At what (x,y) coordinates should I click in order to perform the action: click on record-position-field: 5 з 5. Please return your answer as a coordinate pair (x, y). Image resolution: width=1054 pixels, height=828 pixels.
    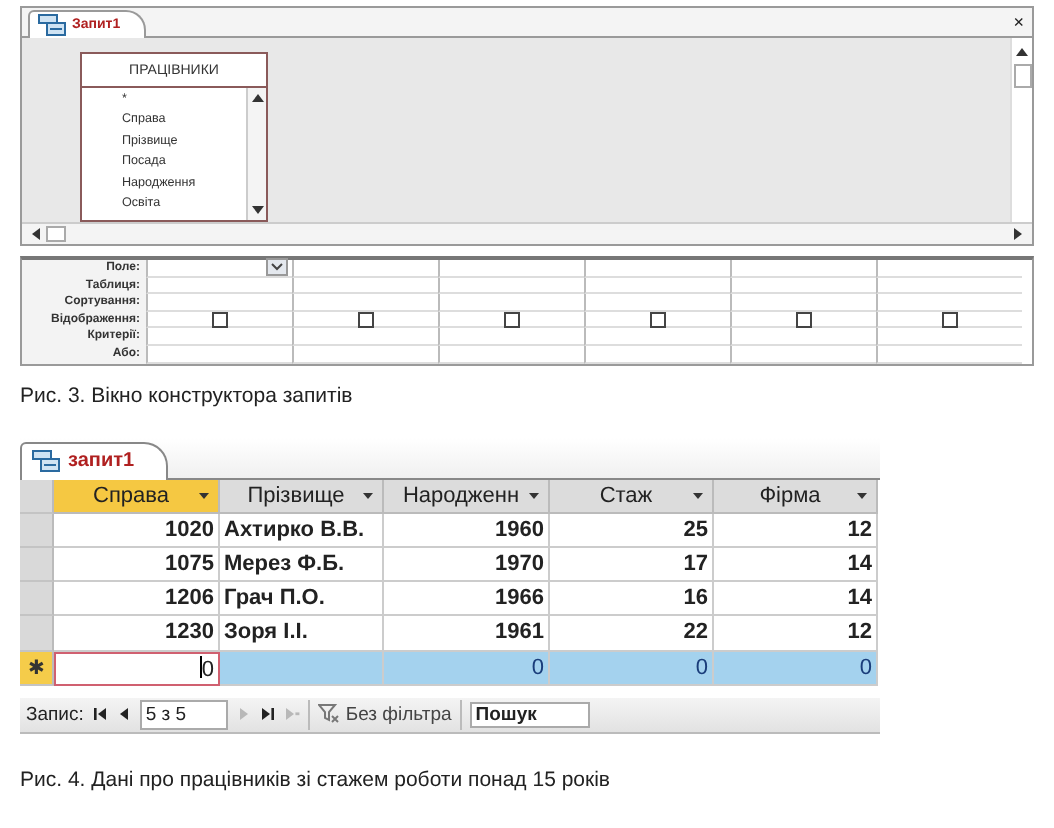
    Looking at the image, I should click on (183, 714).